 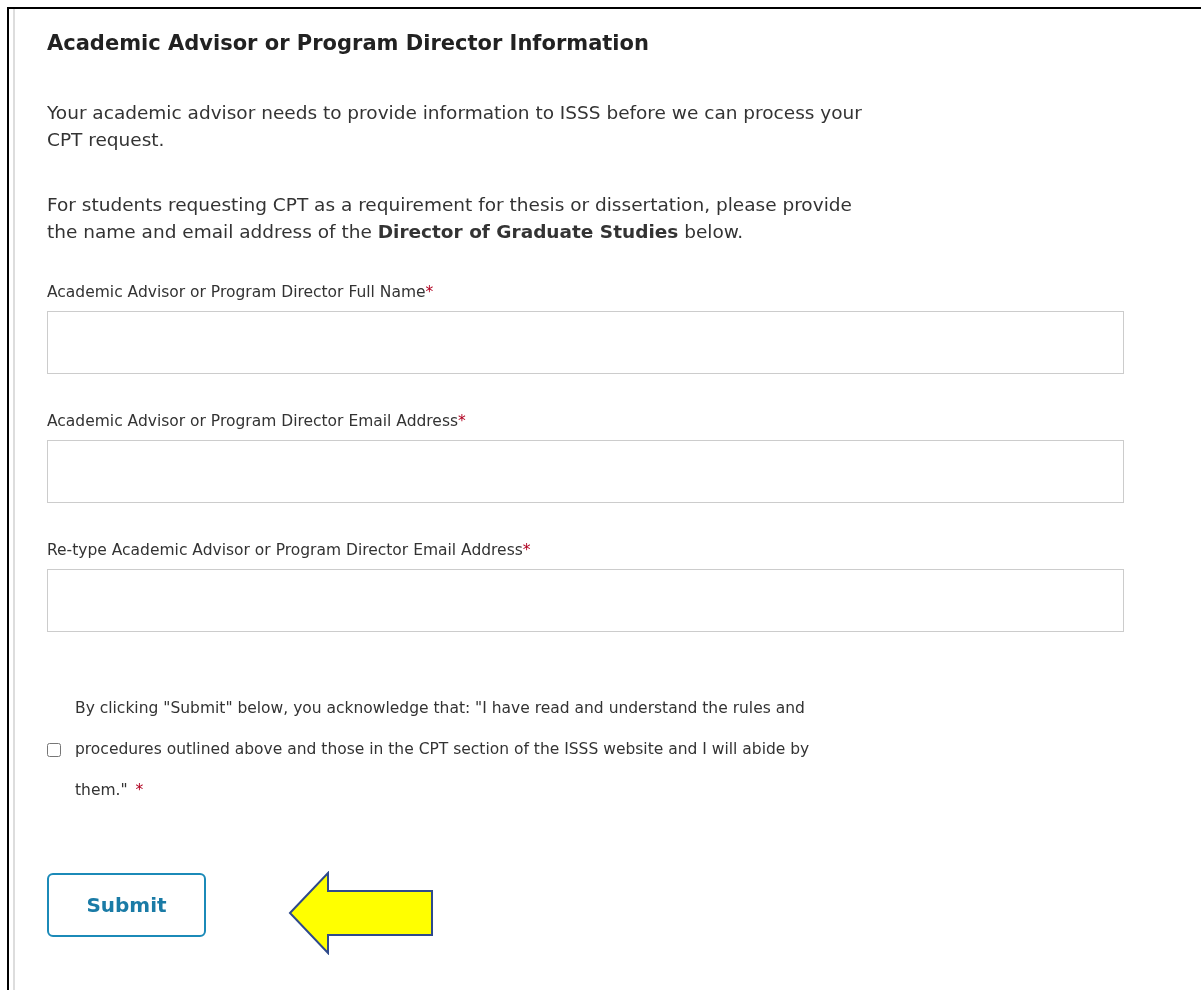 I want to click on checkbox, so click(x=54, y=749).